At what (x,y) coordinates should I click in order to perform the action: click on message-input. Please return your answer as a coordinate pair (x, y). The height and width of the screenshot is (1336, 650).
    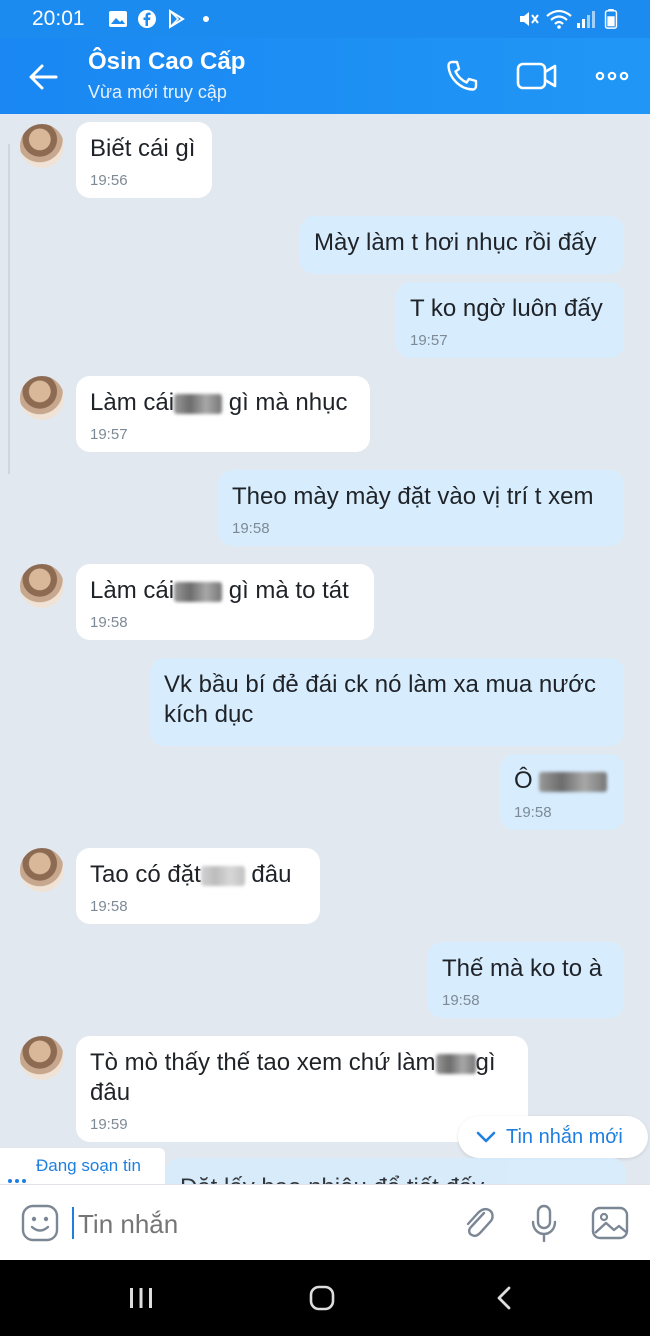
    Looking at the image, I should click on (228, 1224).